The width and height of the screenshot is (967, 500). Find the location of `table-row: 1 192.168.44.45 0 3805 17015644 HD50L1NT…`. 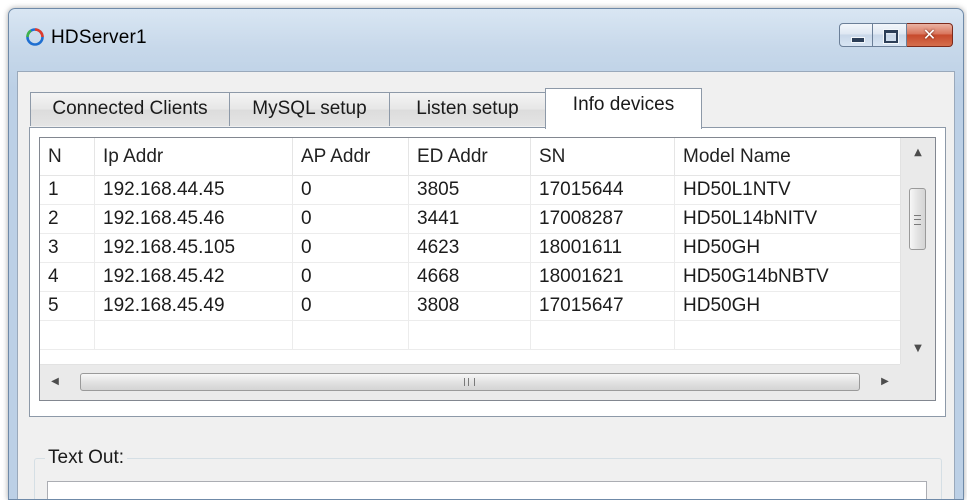

table-row: 1 192.168.44.45 0 3805 17015644 HD50L1NT… is located at coordinates (470, 190).